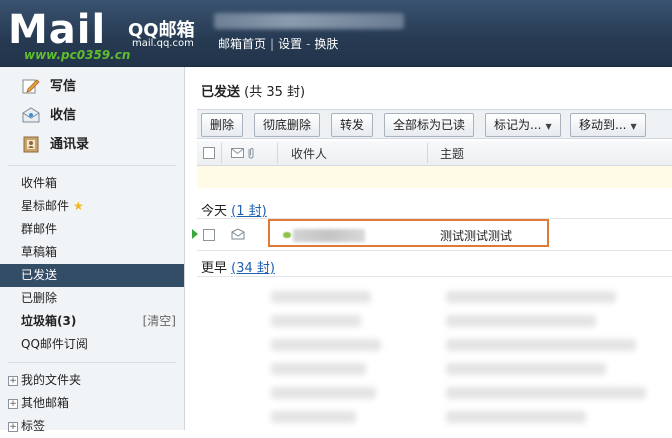 The width and height of the screenshot is (672, 438). Describe the element at coordinates (92, 380) in the screenshot. I see `sidebar-group-my-folders: + 我的文件夹` at that location.